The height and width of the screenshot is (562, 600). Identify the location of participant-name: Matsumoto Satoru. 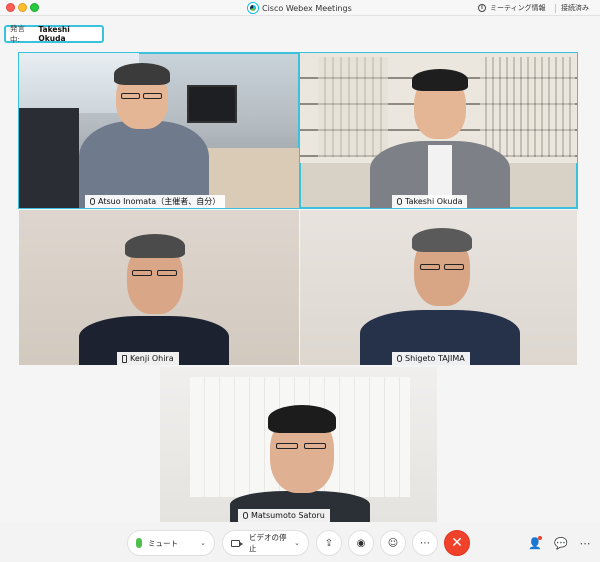
(288, 515).